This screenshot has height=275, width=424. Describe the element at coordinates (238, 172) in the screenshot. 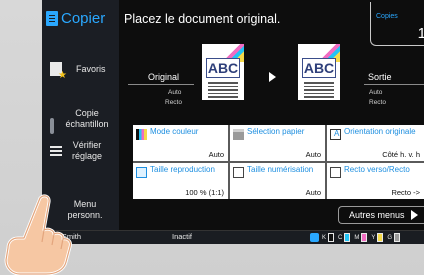

I see `scan-size-icon` at that location.